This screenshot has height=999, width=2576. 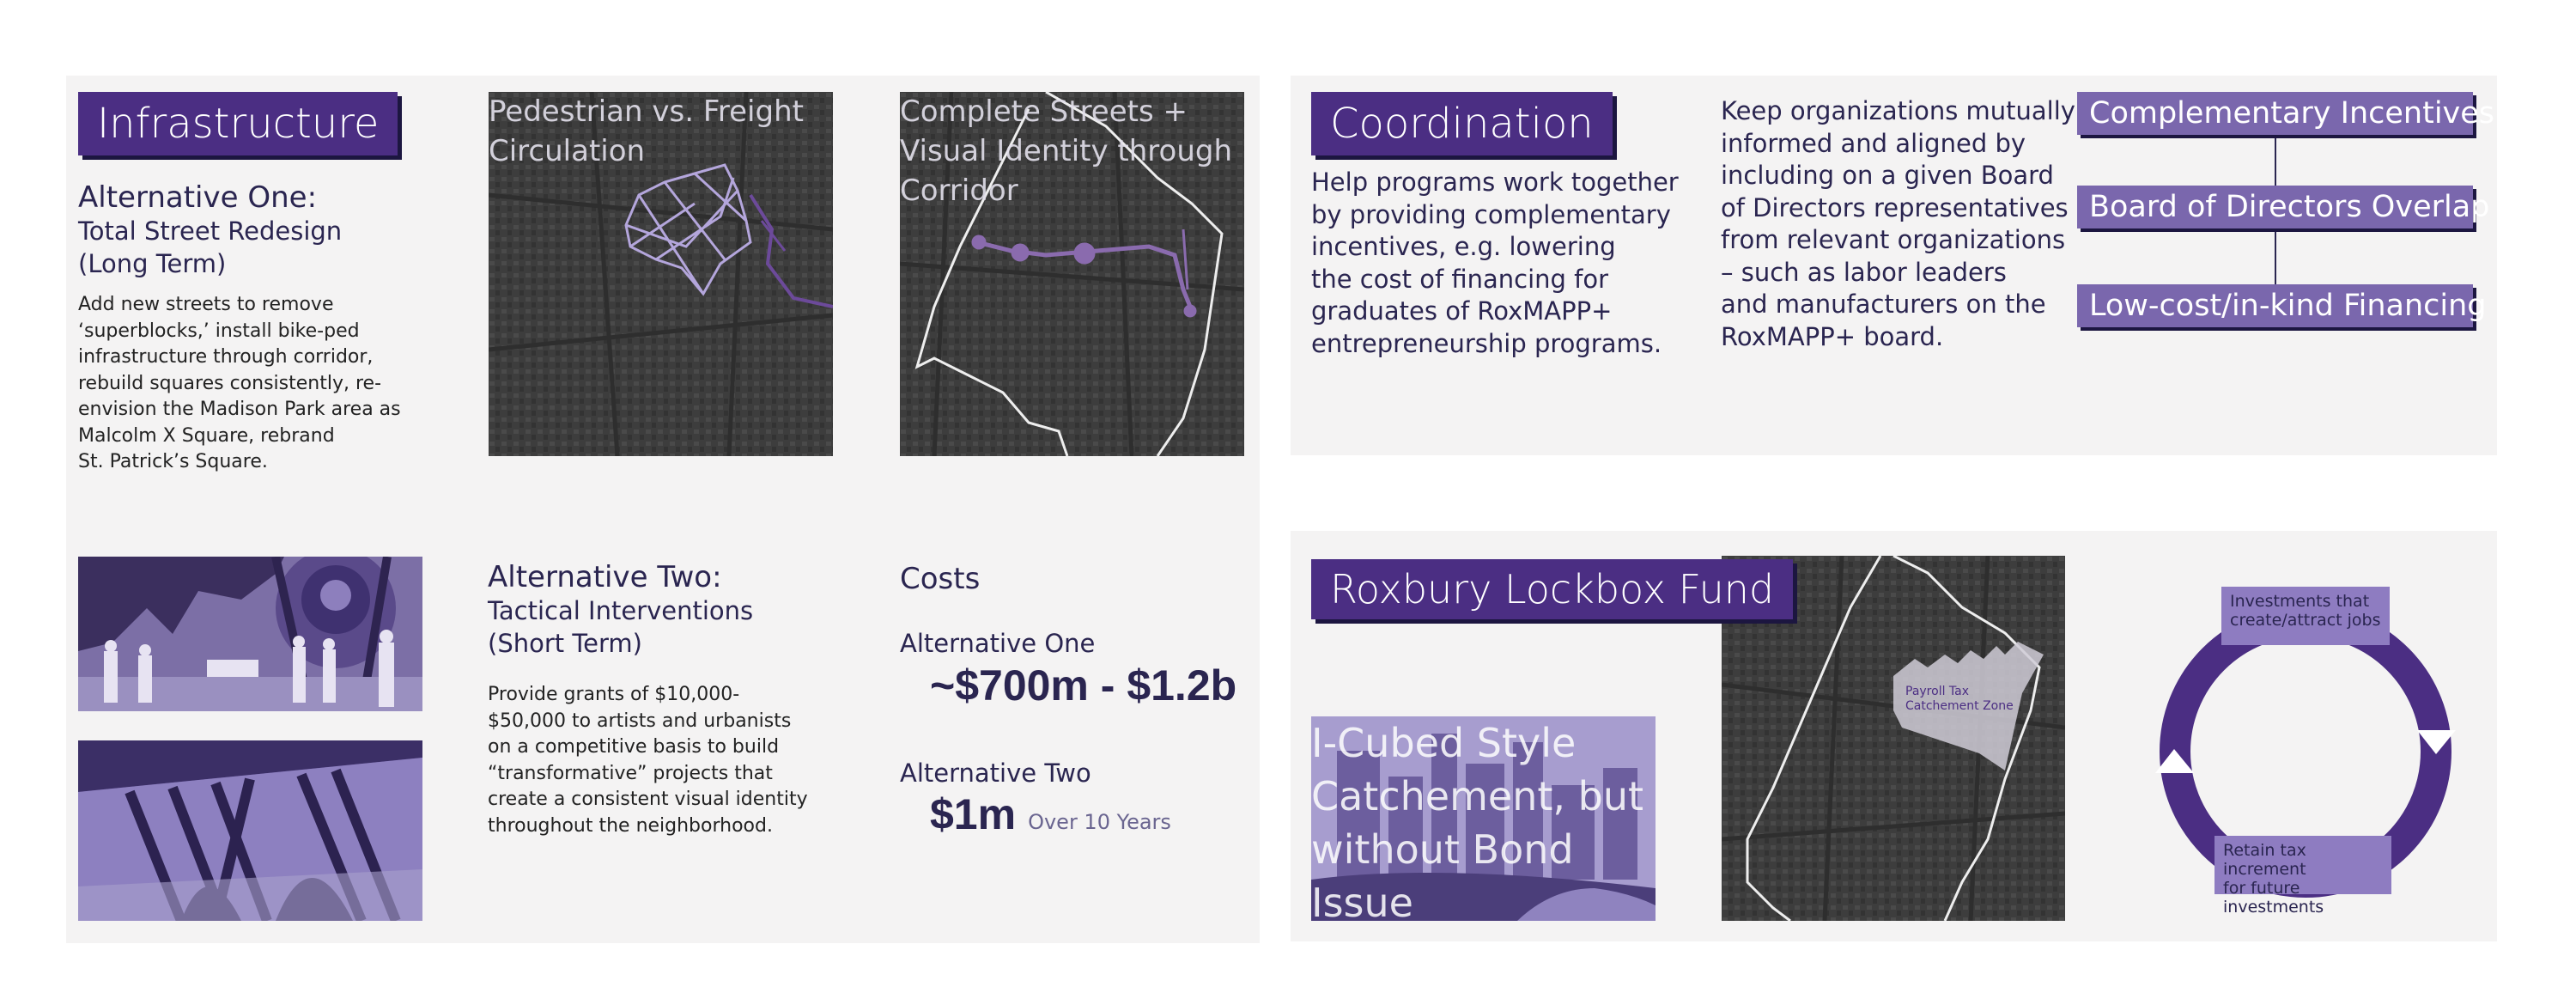 What do you see at coordinates (1462, 124) in the screenshot?
I see `coordination-tag: Coordination` at bounding box center [1462, 124].